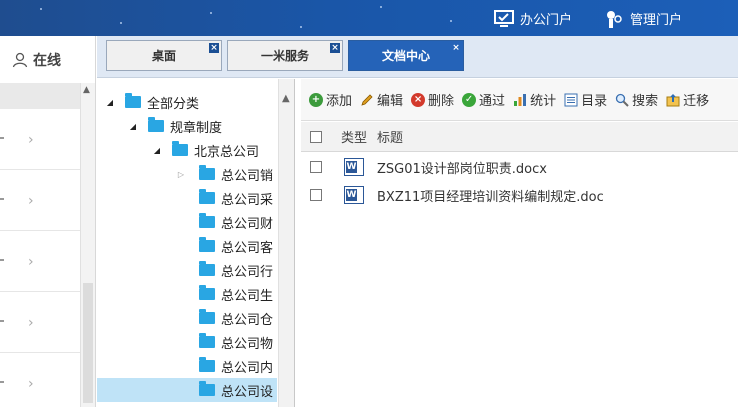 This screenshot has height=407, width=738. Describe the element at coordinates (571, 99) in the screenshot. I see `list-icon` at that location.